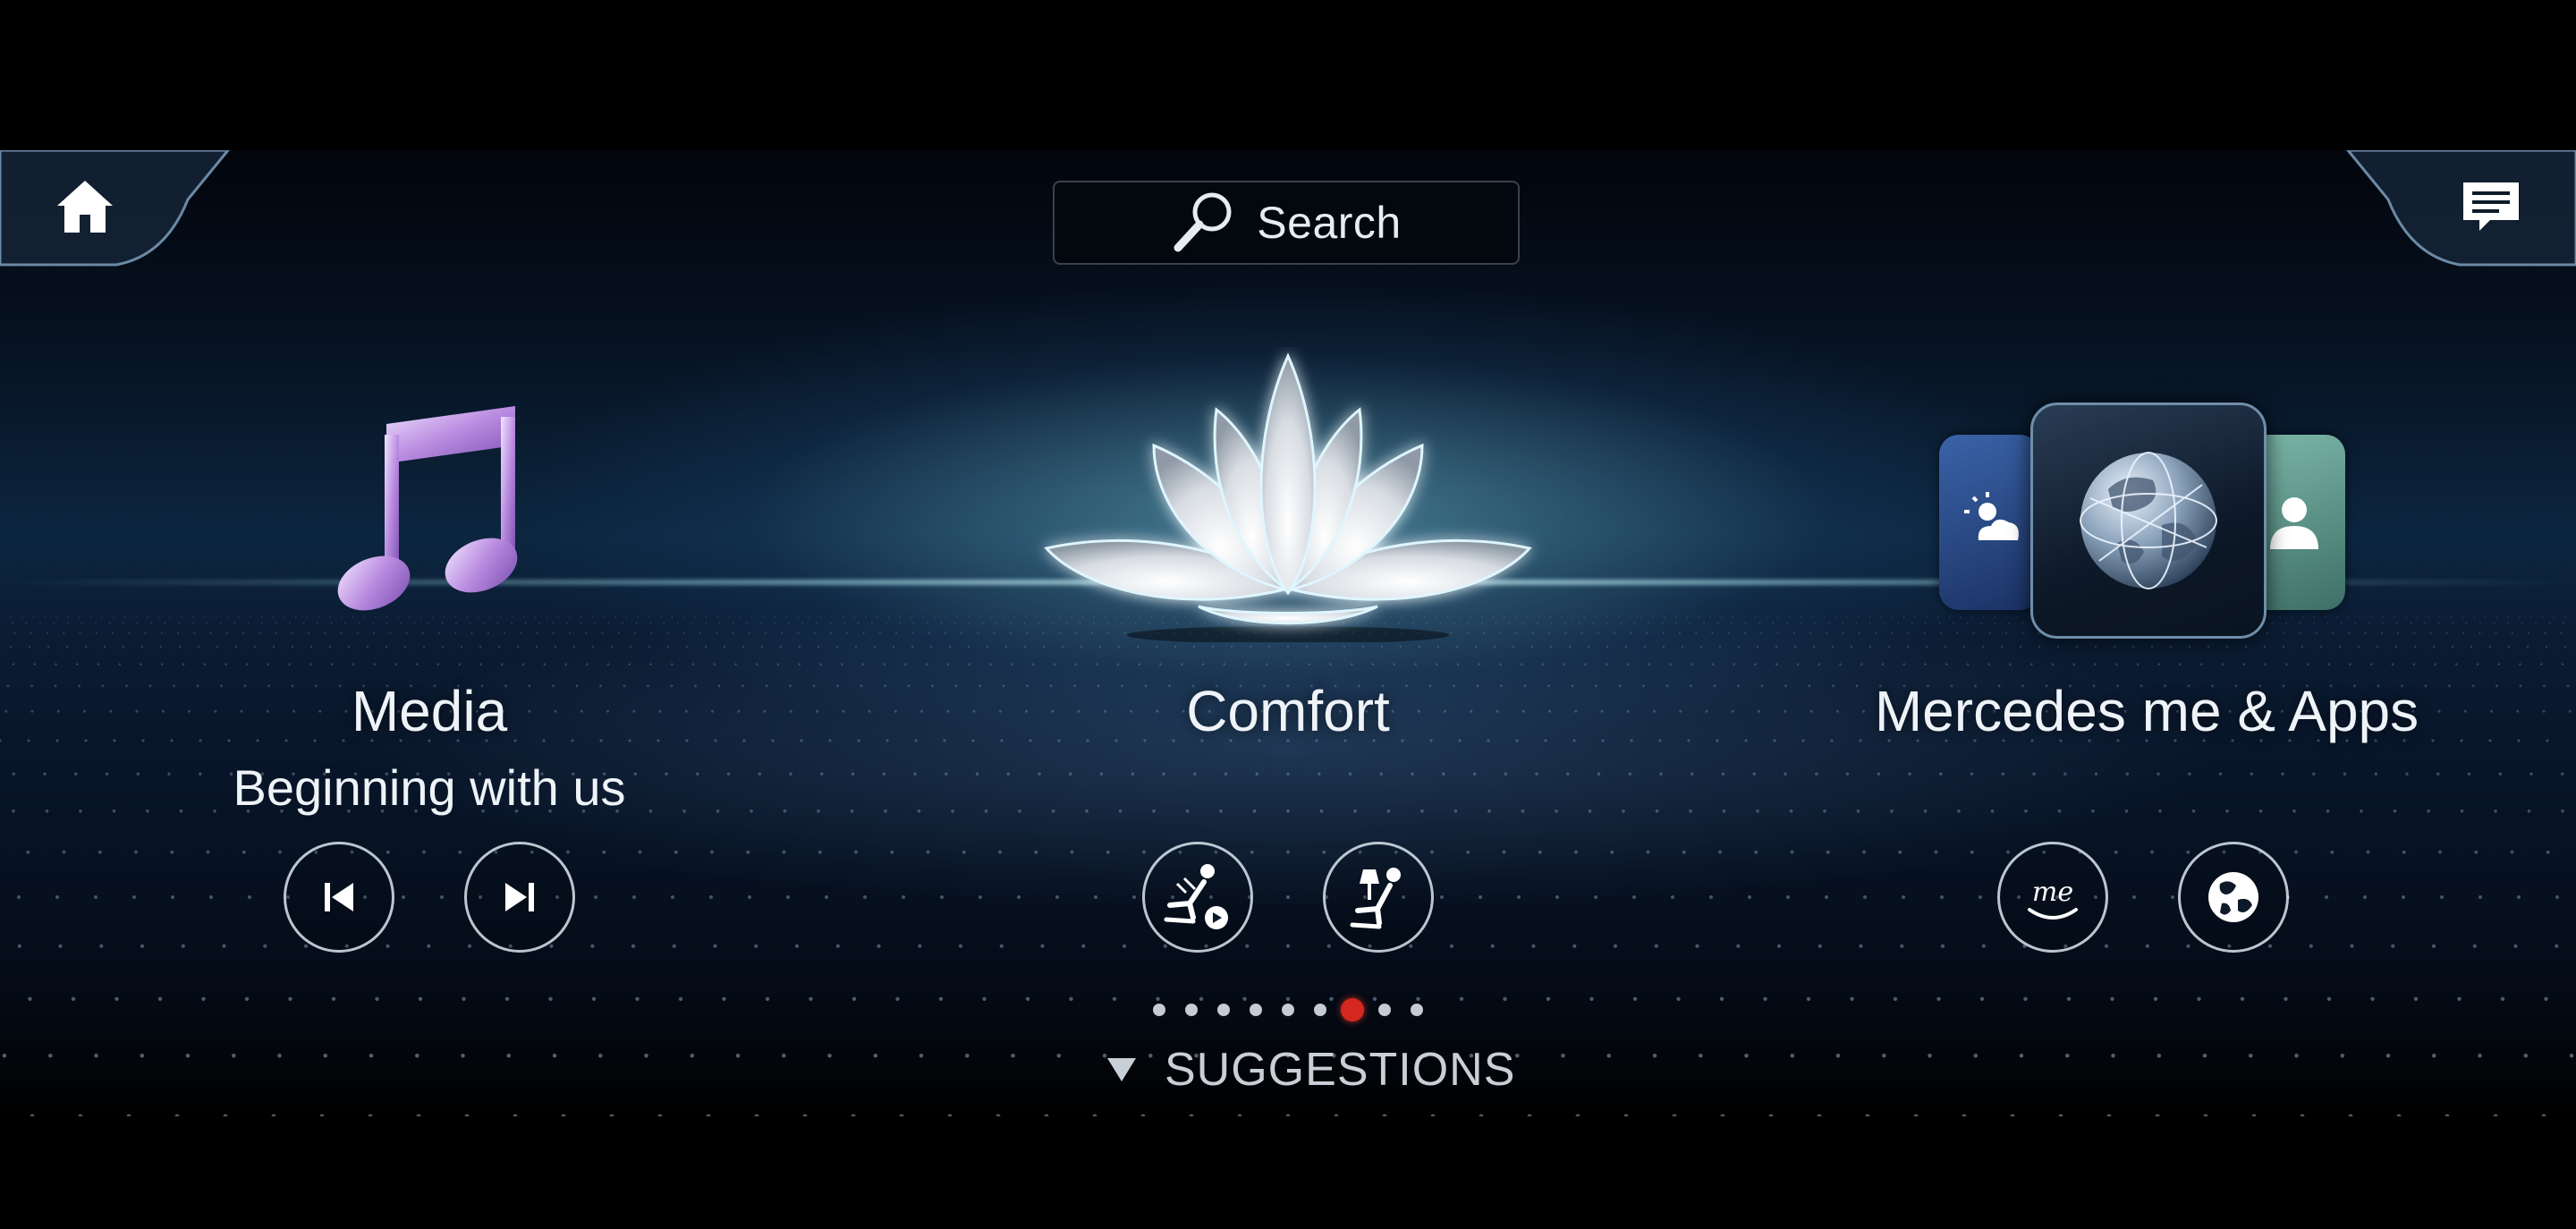  I want to click on suggestions-toggle: SUGGESTIONS, so click(1310, 1070).